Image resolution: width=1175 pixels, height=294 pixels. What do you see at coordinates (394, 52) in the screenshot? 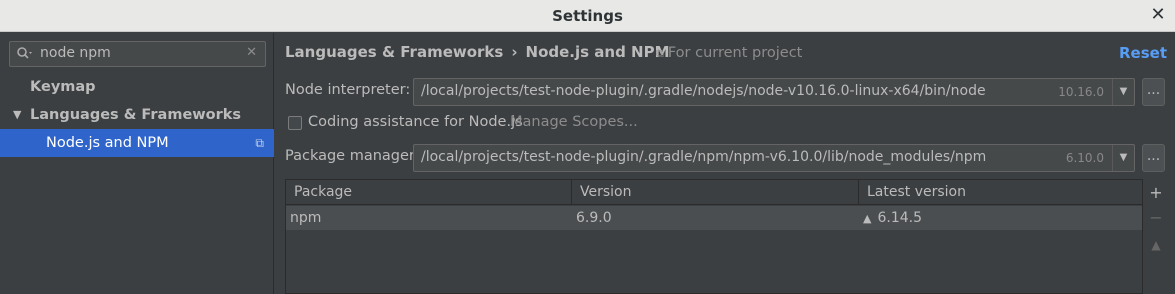
I see `breadcrumb-languages: Languages & Frameworks` at bounding box center [394, 52].